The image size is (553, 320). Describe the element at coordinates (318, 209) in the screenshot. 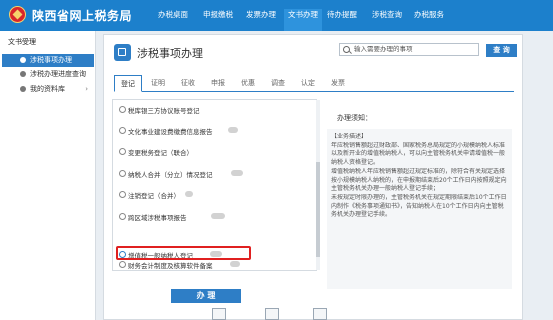

I see `scrollbar-thumb` at that location.